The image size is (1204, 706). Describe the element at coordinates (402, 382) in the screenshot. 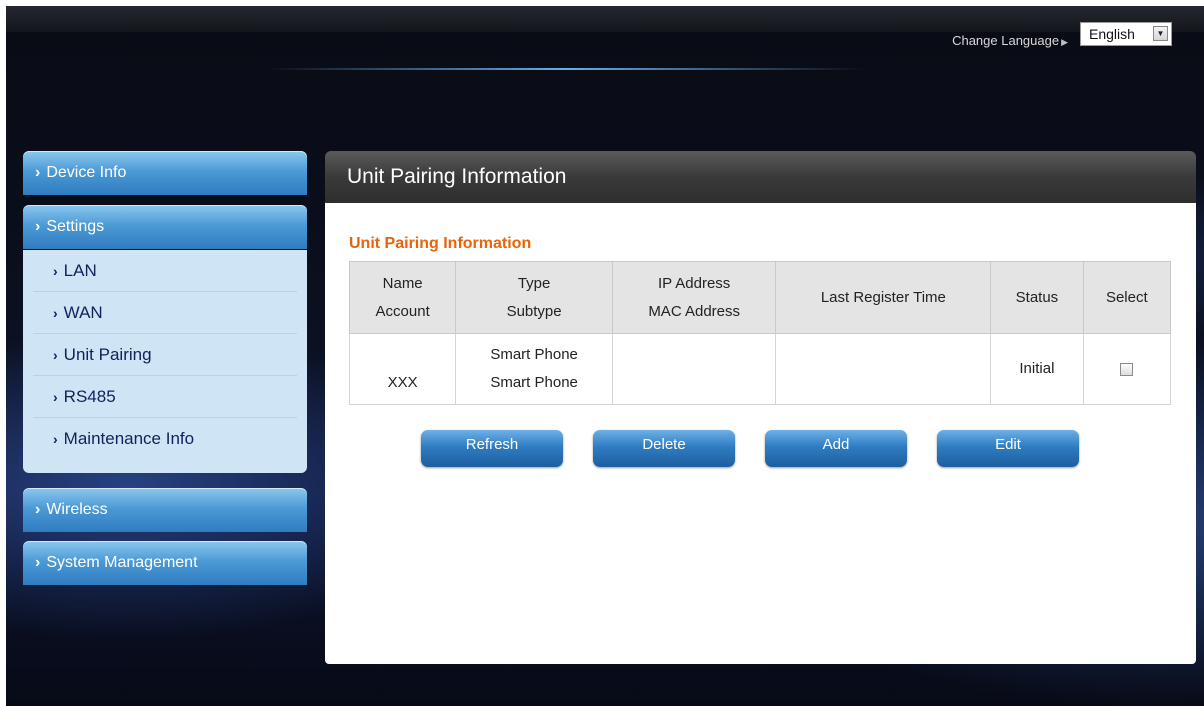

I see `cell-account: XXX` at that location.